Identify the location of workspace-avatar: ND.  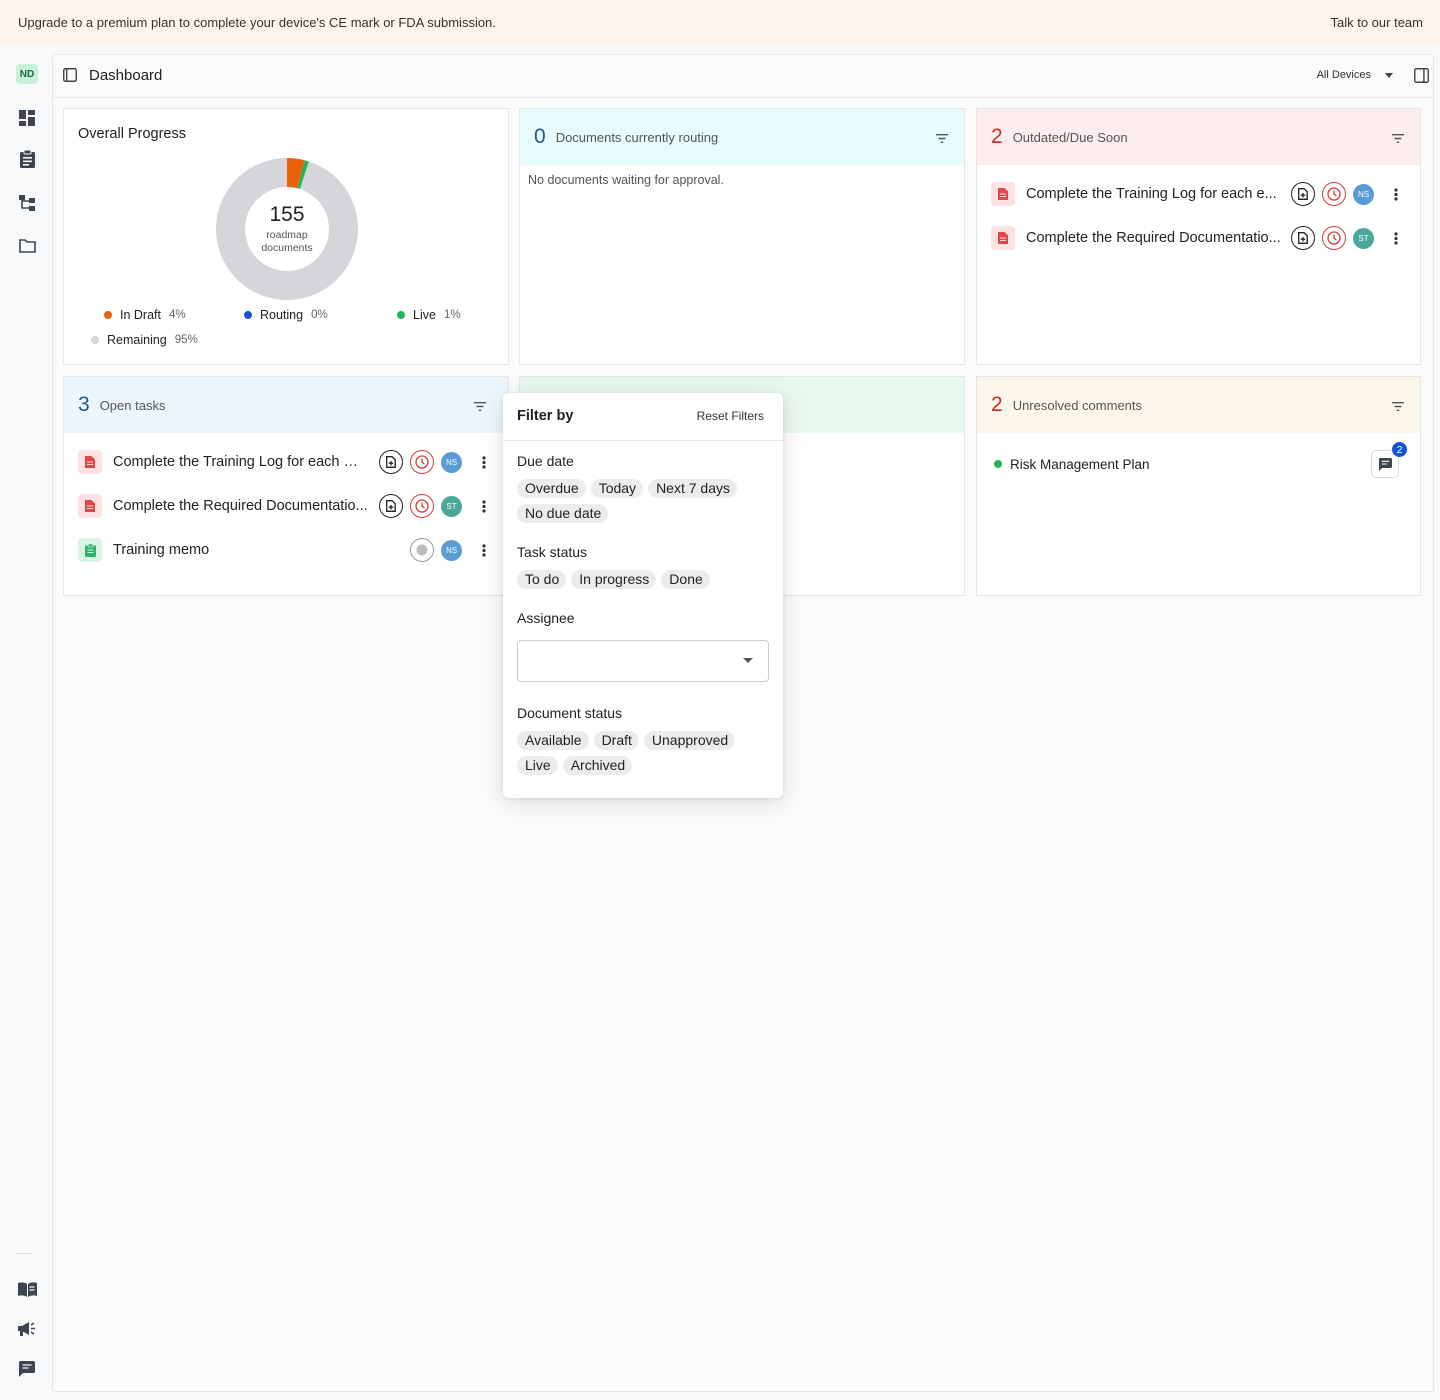
(27, 74).